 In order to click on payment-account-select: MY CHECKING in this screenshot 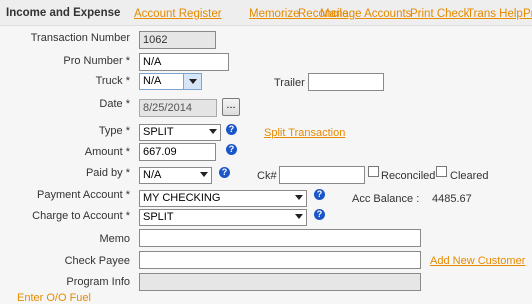, I will do `click(223, 198)`.